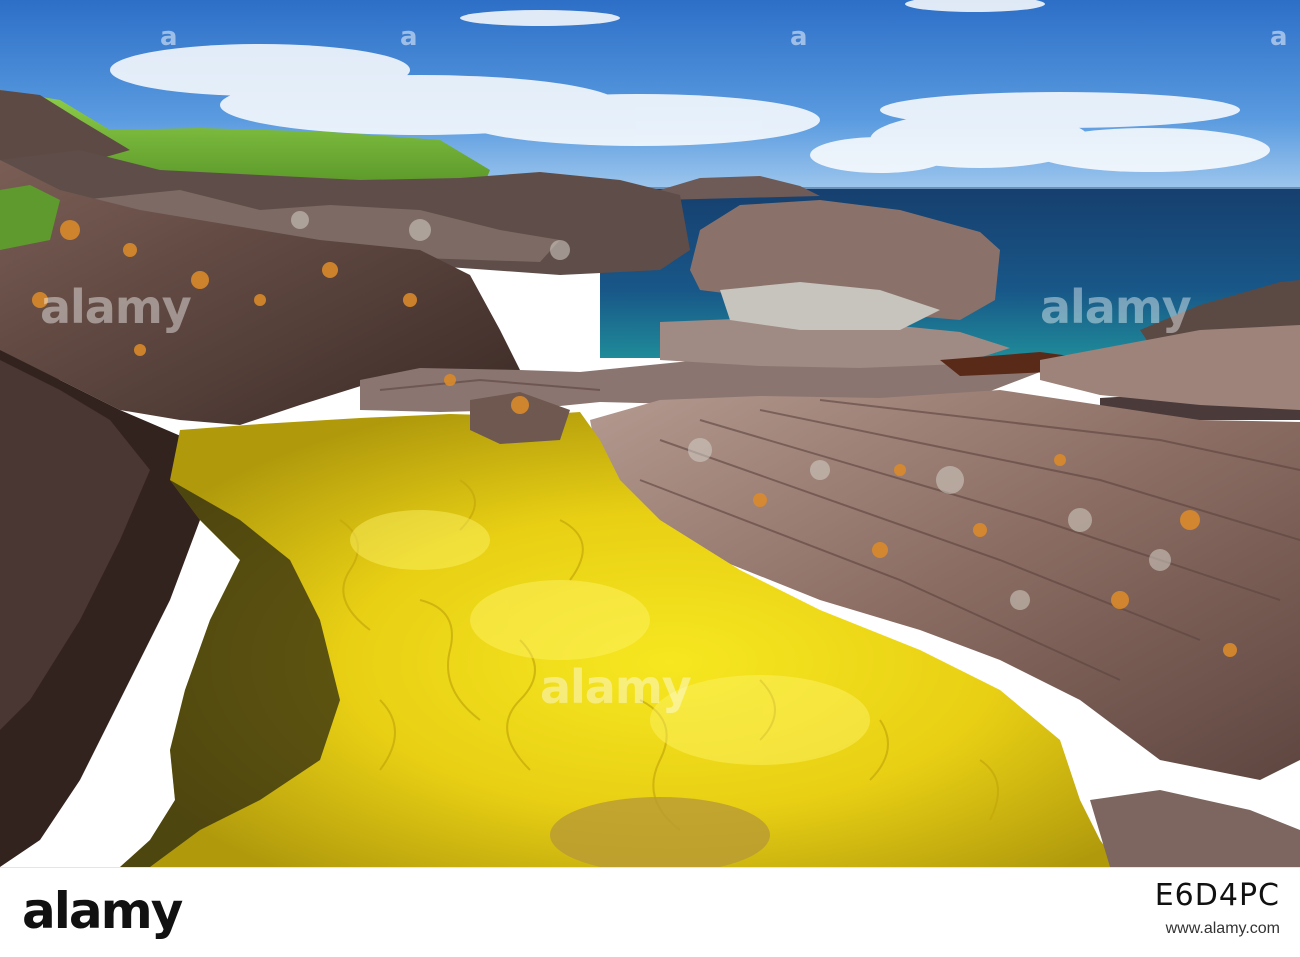 Image resolution: width=1300 pixels, height=957 pixels. I want to click on site-url: www.alamy.com, so click(1222, 928).